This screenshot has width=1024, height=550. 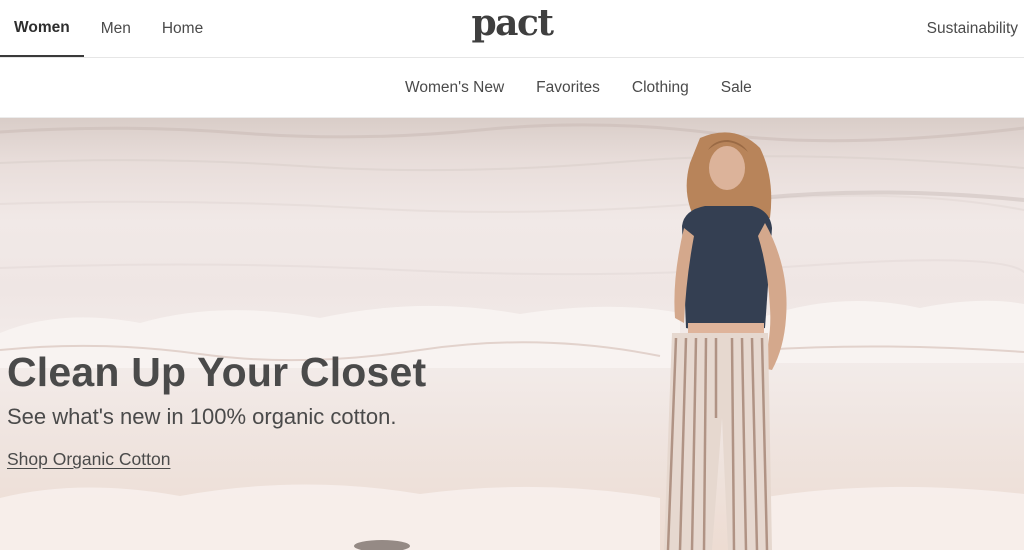 I want to click on hero-subtitle: See what's new in 100% organic cotton., so click(x=202, y=416).